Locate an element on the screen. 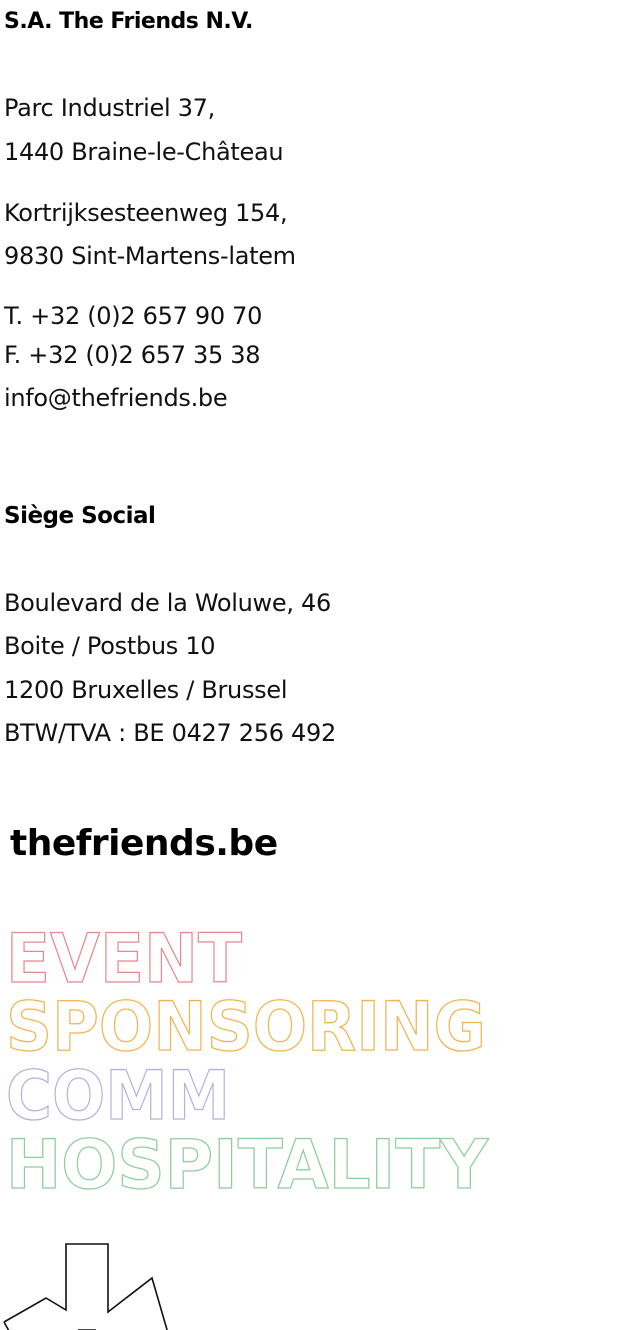 The image size is (630, 1330). braine-address-line-2: 1440 Braine-le-Château is located at coordinates (144, 152).